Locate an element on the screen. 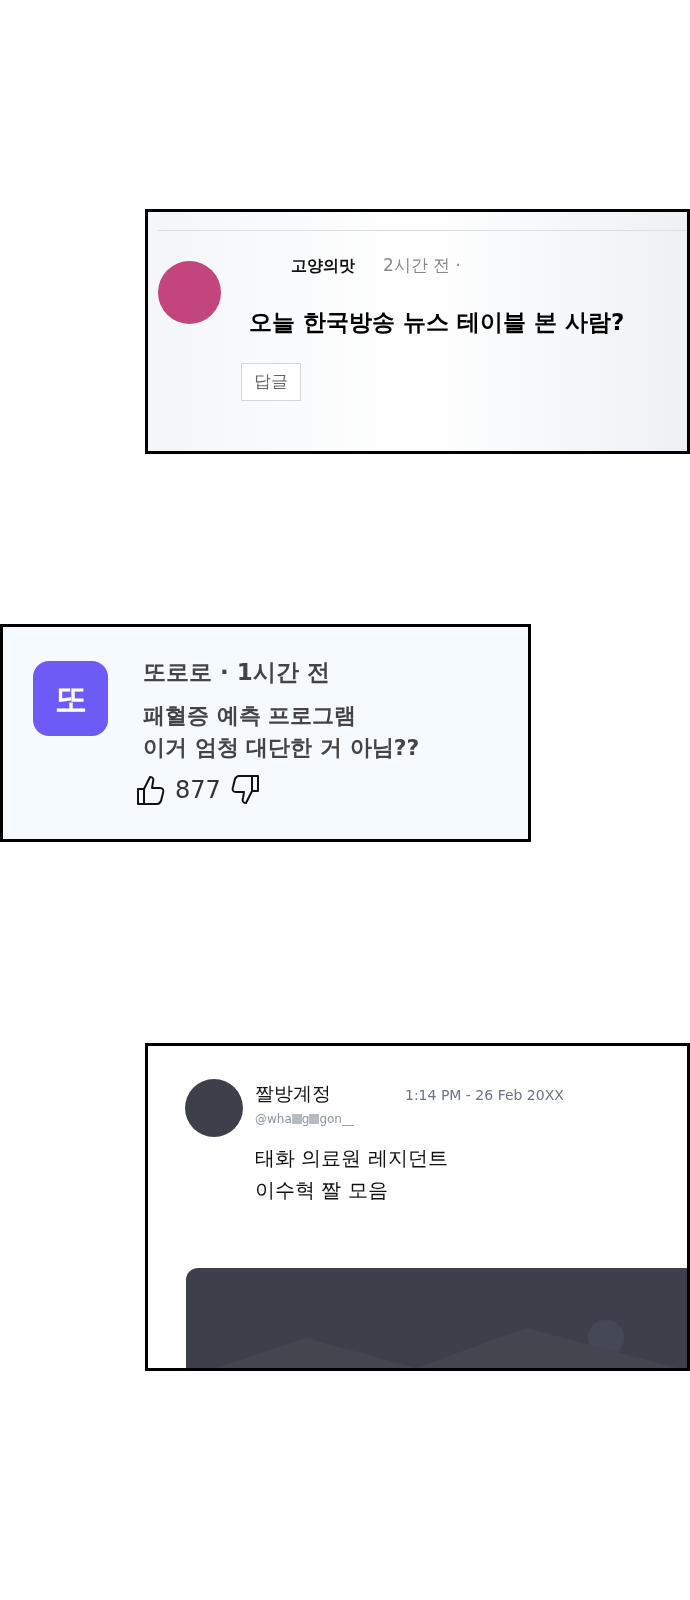 This screenshot has width=690, height=1600. comment-text: 오늘 한국방송 뉴스 테이블 본 사람? is located at coordinates (437, 322).